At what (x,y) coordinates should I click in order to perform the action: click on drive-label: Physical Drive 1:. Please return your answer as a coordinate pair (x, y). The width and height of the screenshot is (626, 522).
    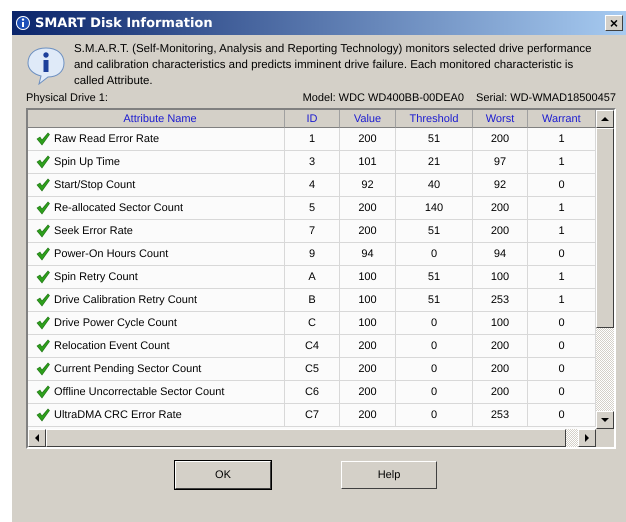
    Looking at the image, I should click on (67, 98).